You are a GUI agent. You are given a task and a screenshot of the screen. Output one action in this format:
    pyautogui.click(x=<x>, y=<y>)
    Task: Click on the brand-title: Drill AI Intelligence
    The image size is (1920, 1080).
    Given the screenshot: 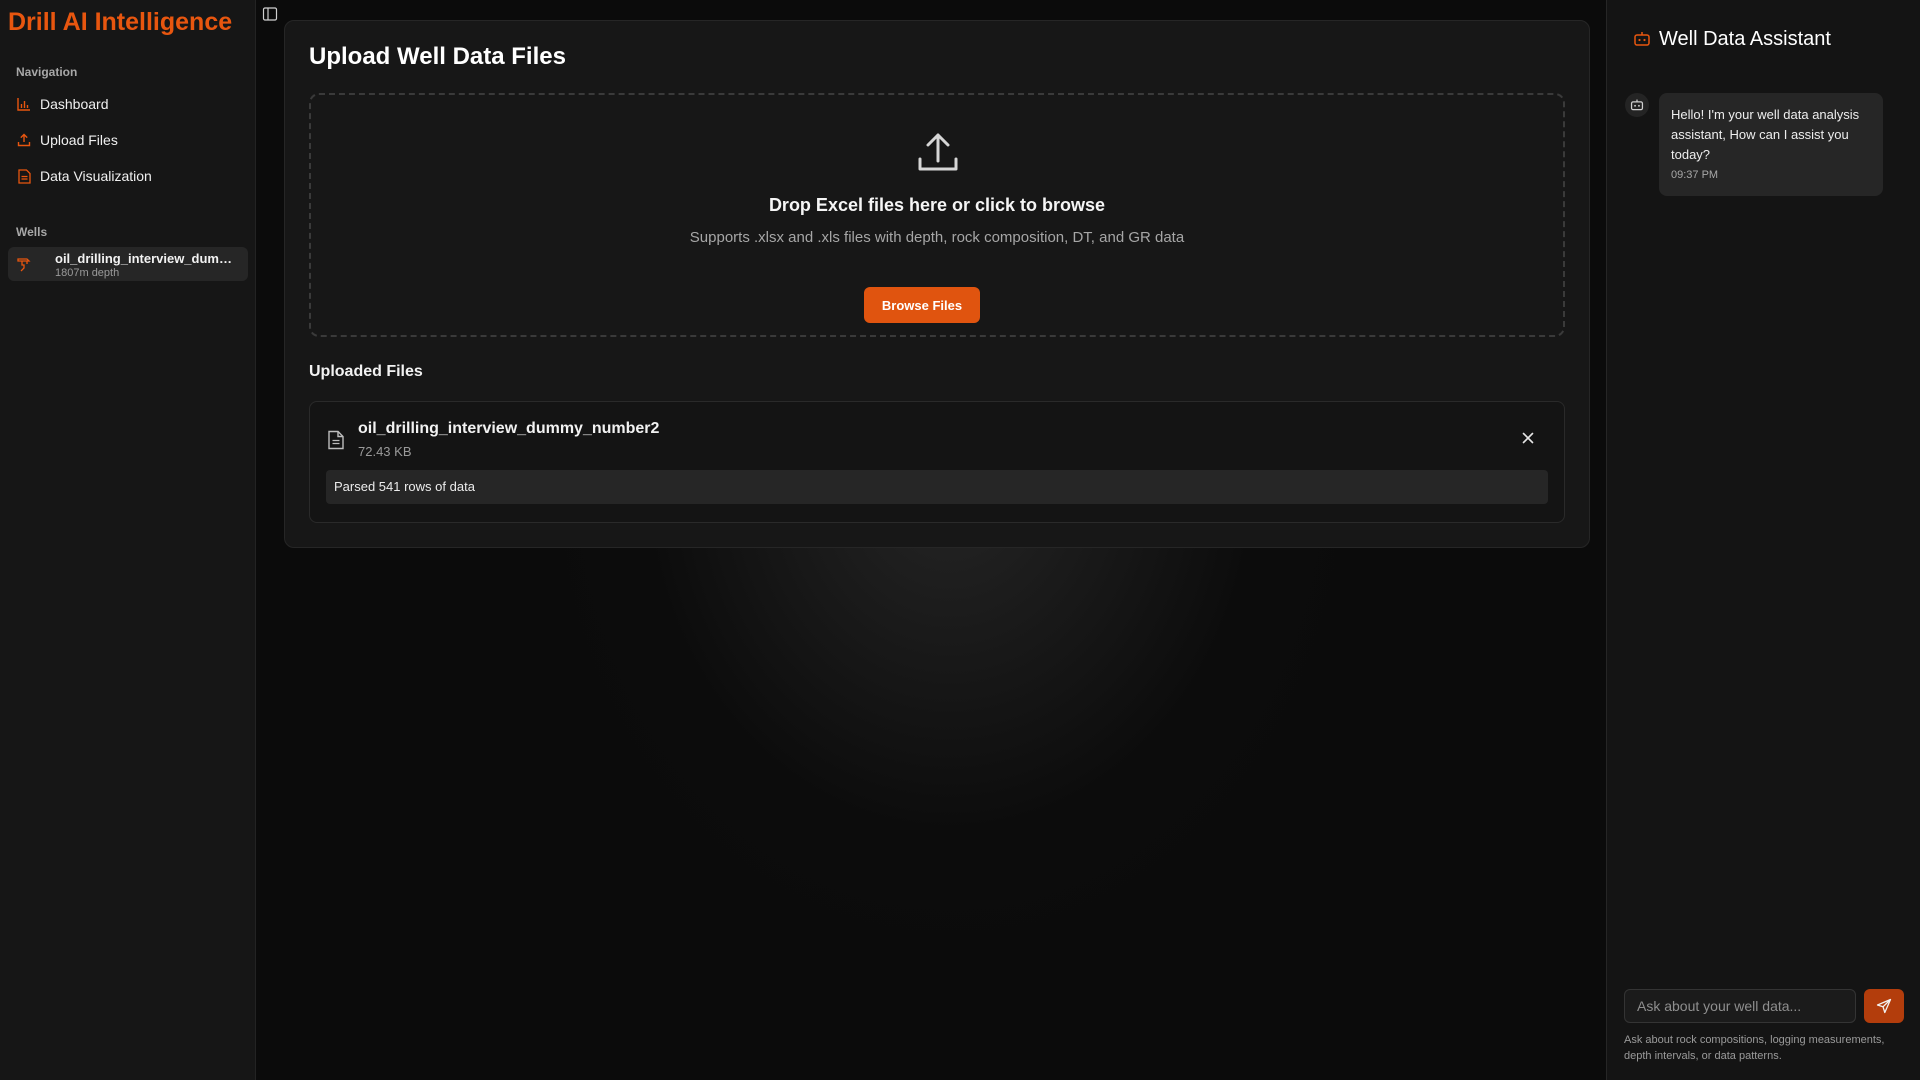 What is the action you would take?
    pyautogui.click(x=120, y=22)
    